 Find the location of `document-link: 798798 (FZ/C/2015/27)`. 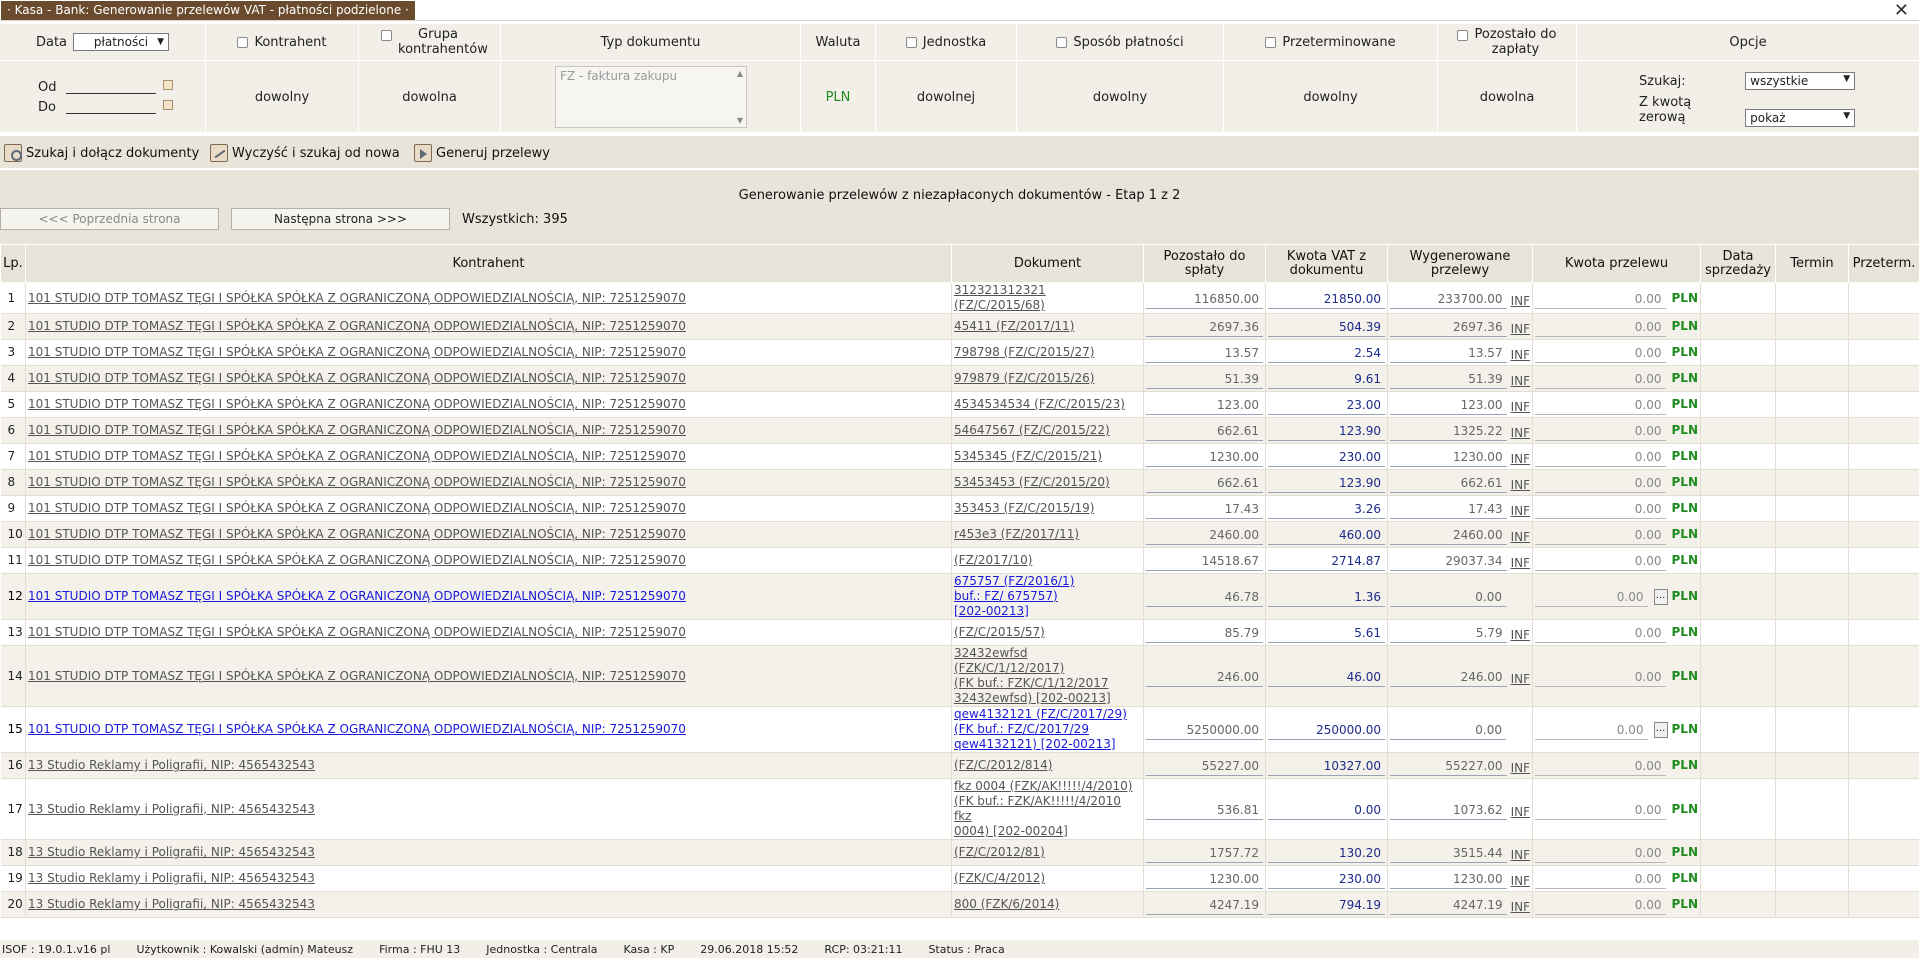

document-link: 798798 (FZ/C/2015/27) is located at coordinates (1047, 352).